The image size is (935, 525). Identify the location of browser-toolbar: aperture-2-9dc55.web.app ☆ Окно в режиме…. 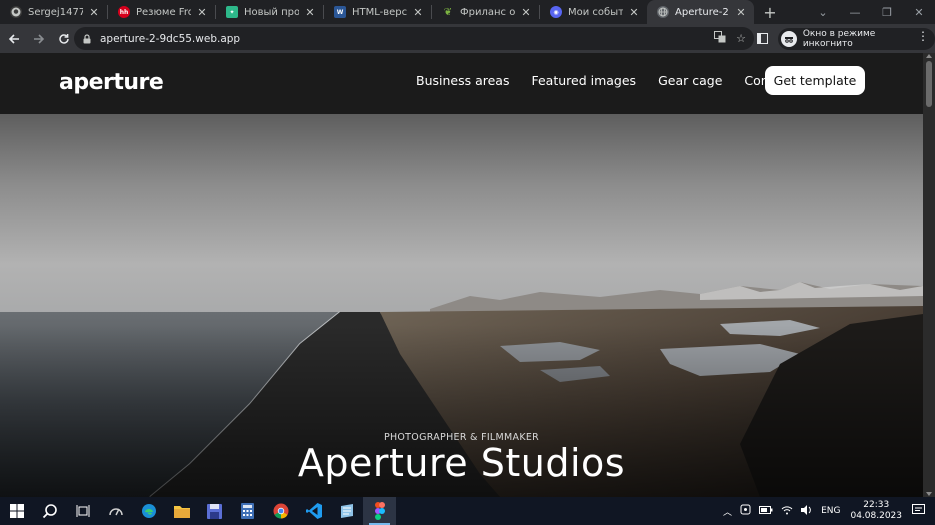
(467, 38).